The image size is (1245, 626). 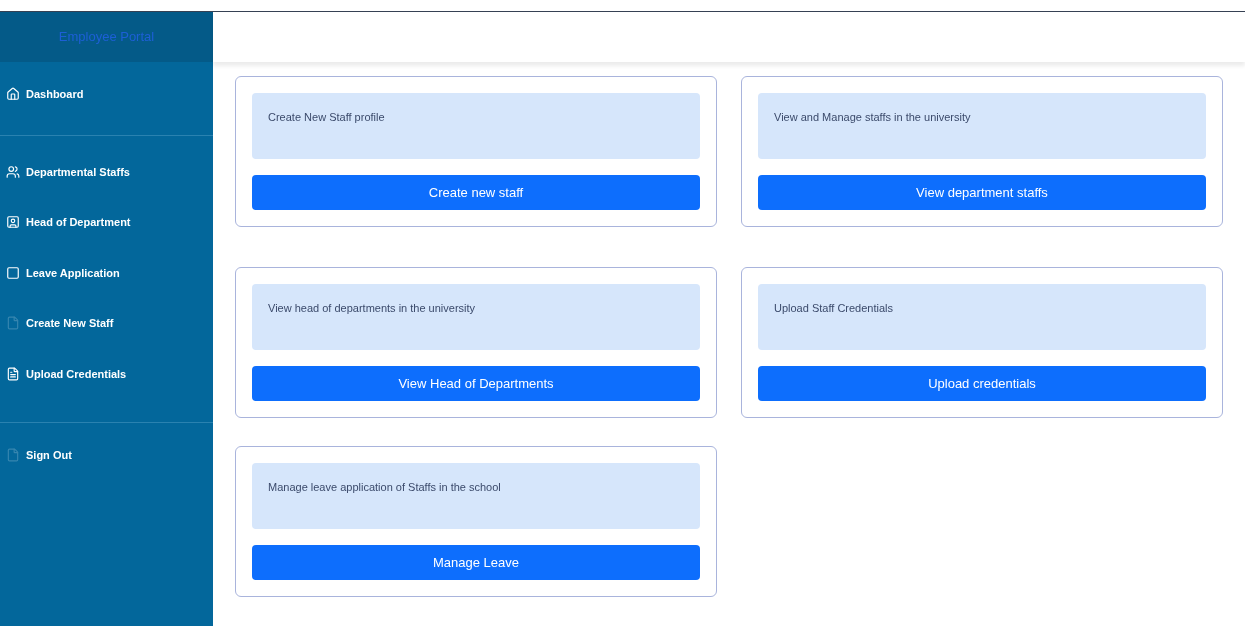 I want to click on card-description: Manage leave application of Staffs in the school, so click(x=385, y=487).